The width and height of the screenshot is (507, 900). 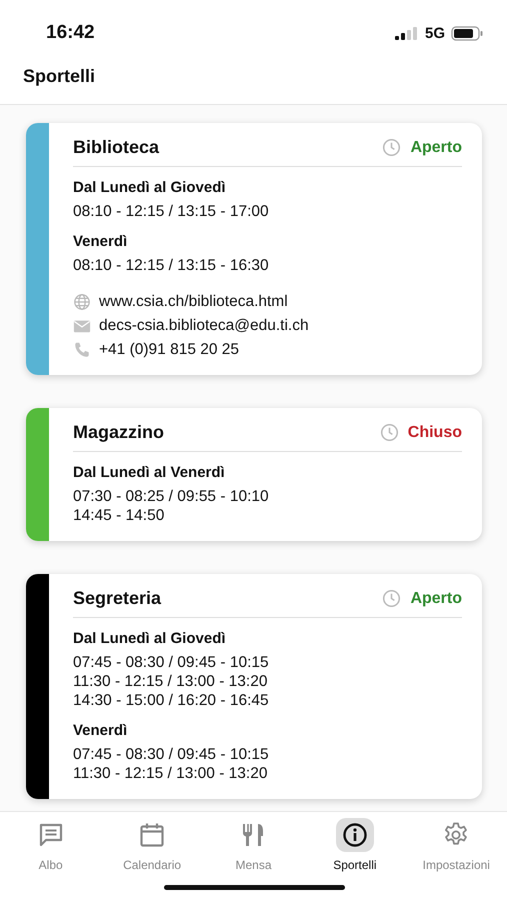 What do you see at coordinates (117, 598) in the screenshot?
I see `card-title: Segreteria` at bounding box center [117, 598].